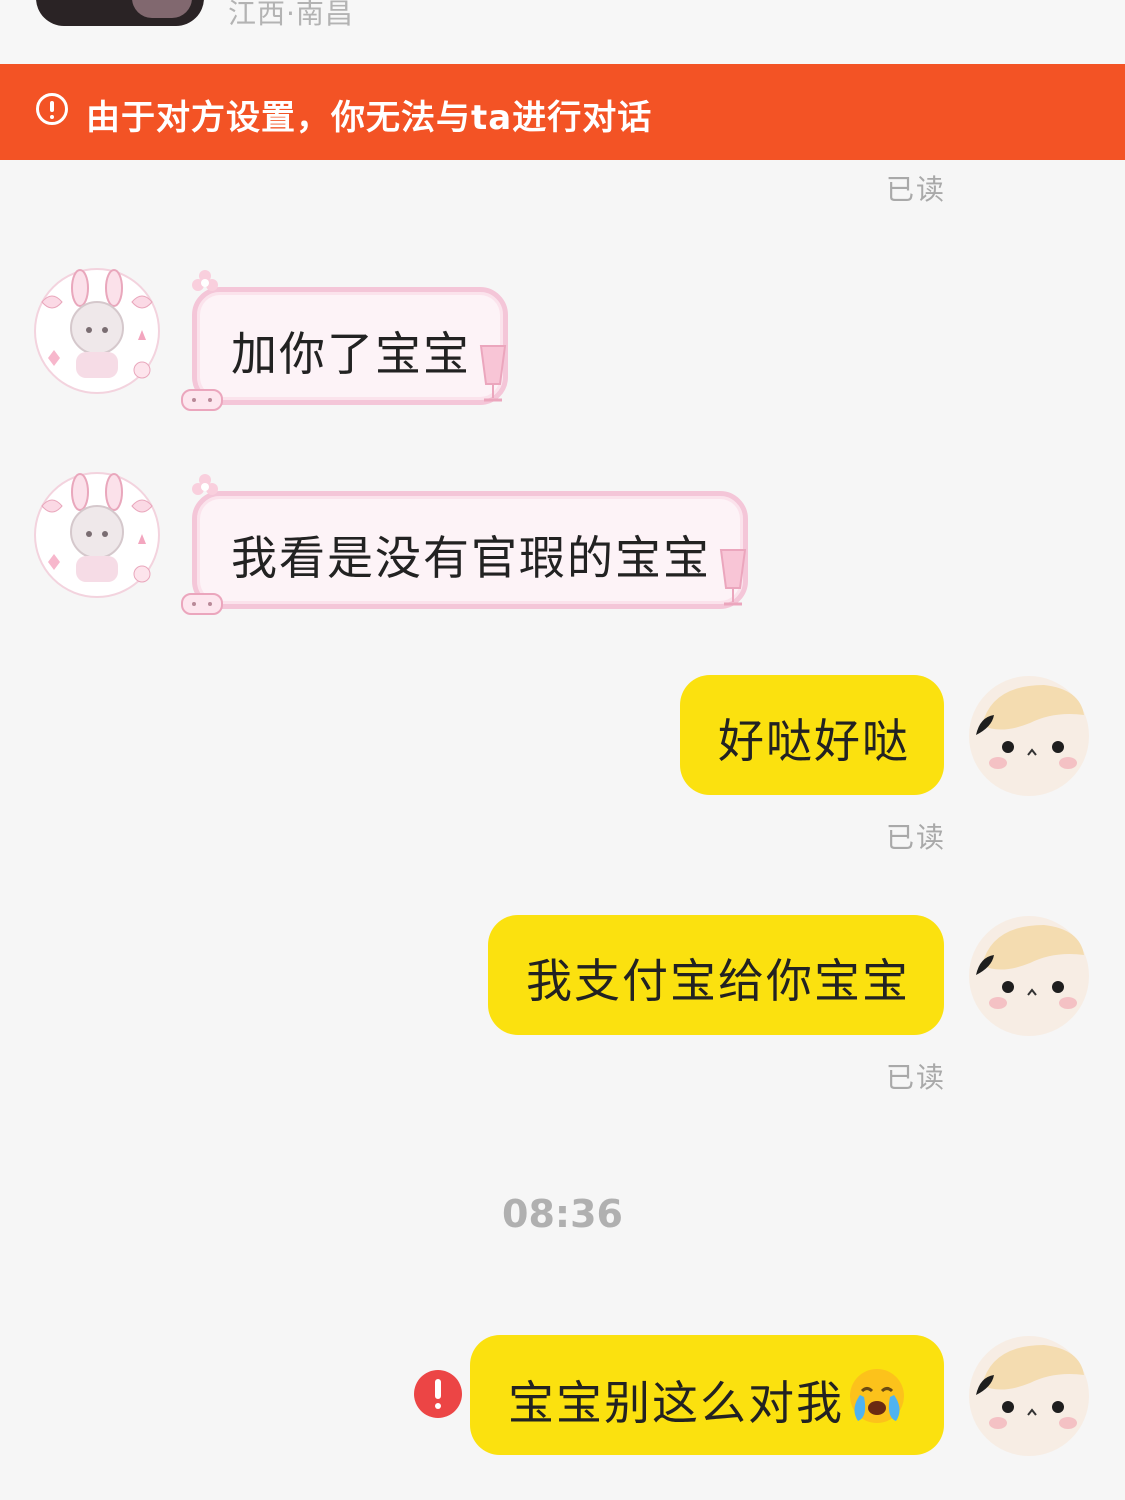 The height and width of the screenshot is (1500, 1125). I want to click on message-text: 好哒好哒, so click(814, 741).